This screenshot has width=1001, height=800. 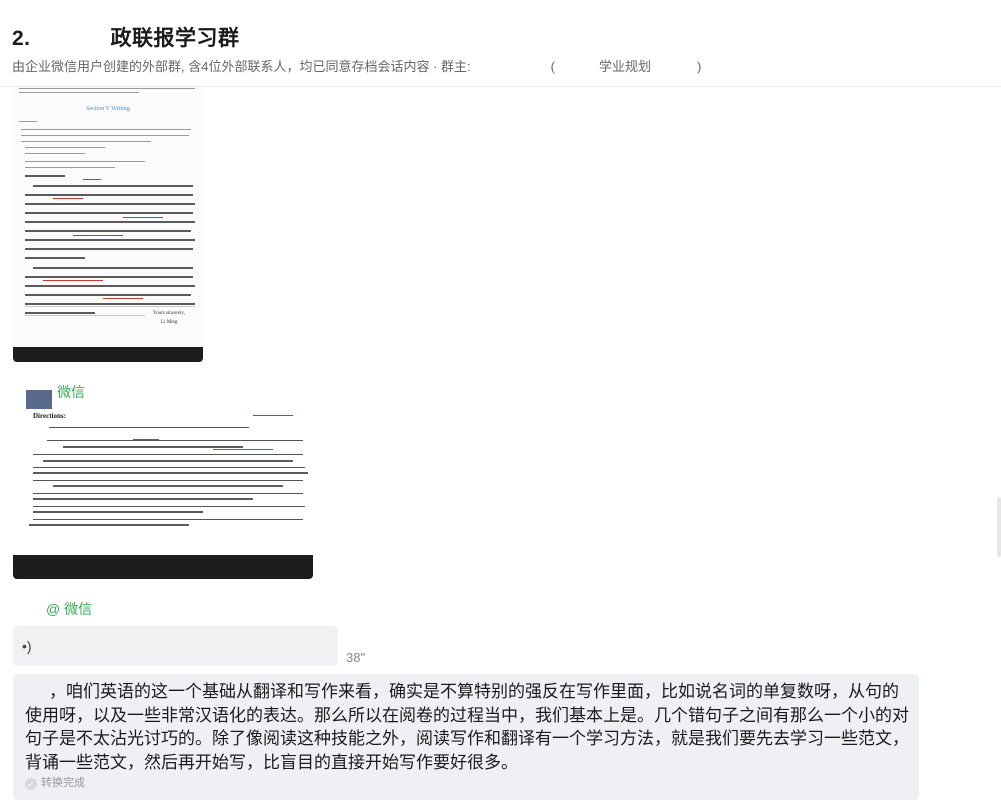 What do you see at coordinates (169, 313) in the screenshot?
I see `essay-signoff-closing: Yours sincerely,` at bounding box center [169, 313].